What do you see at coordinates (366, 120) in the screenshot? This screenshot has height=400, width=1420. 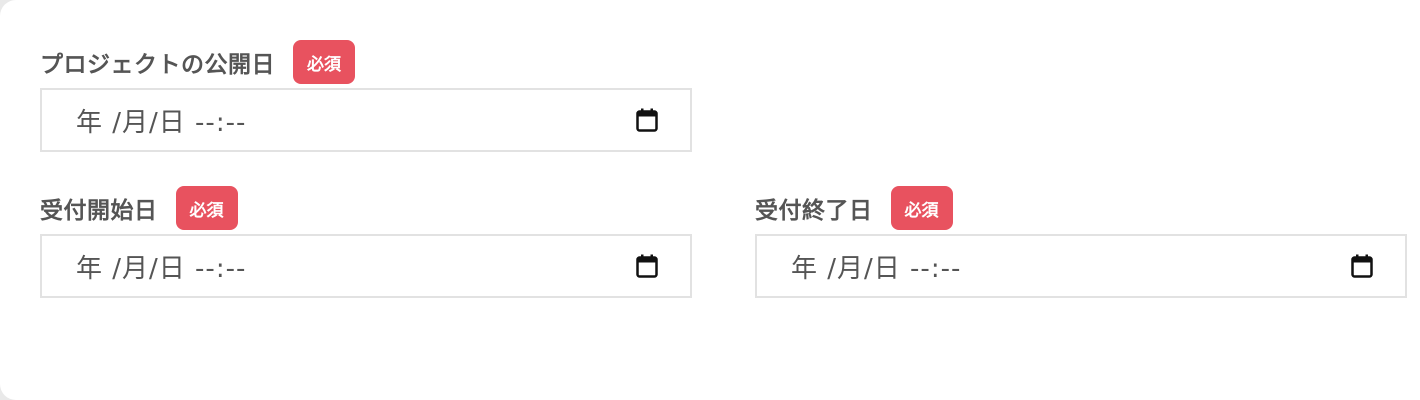 I see `project-publish-date-input: 年 /月/日 --:--` at bounding box center [366, 120].